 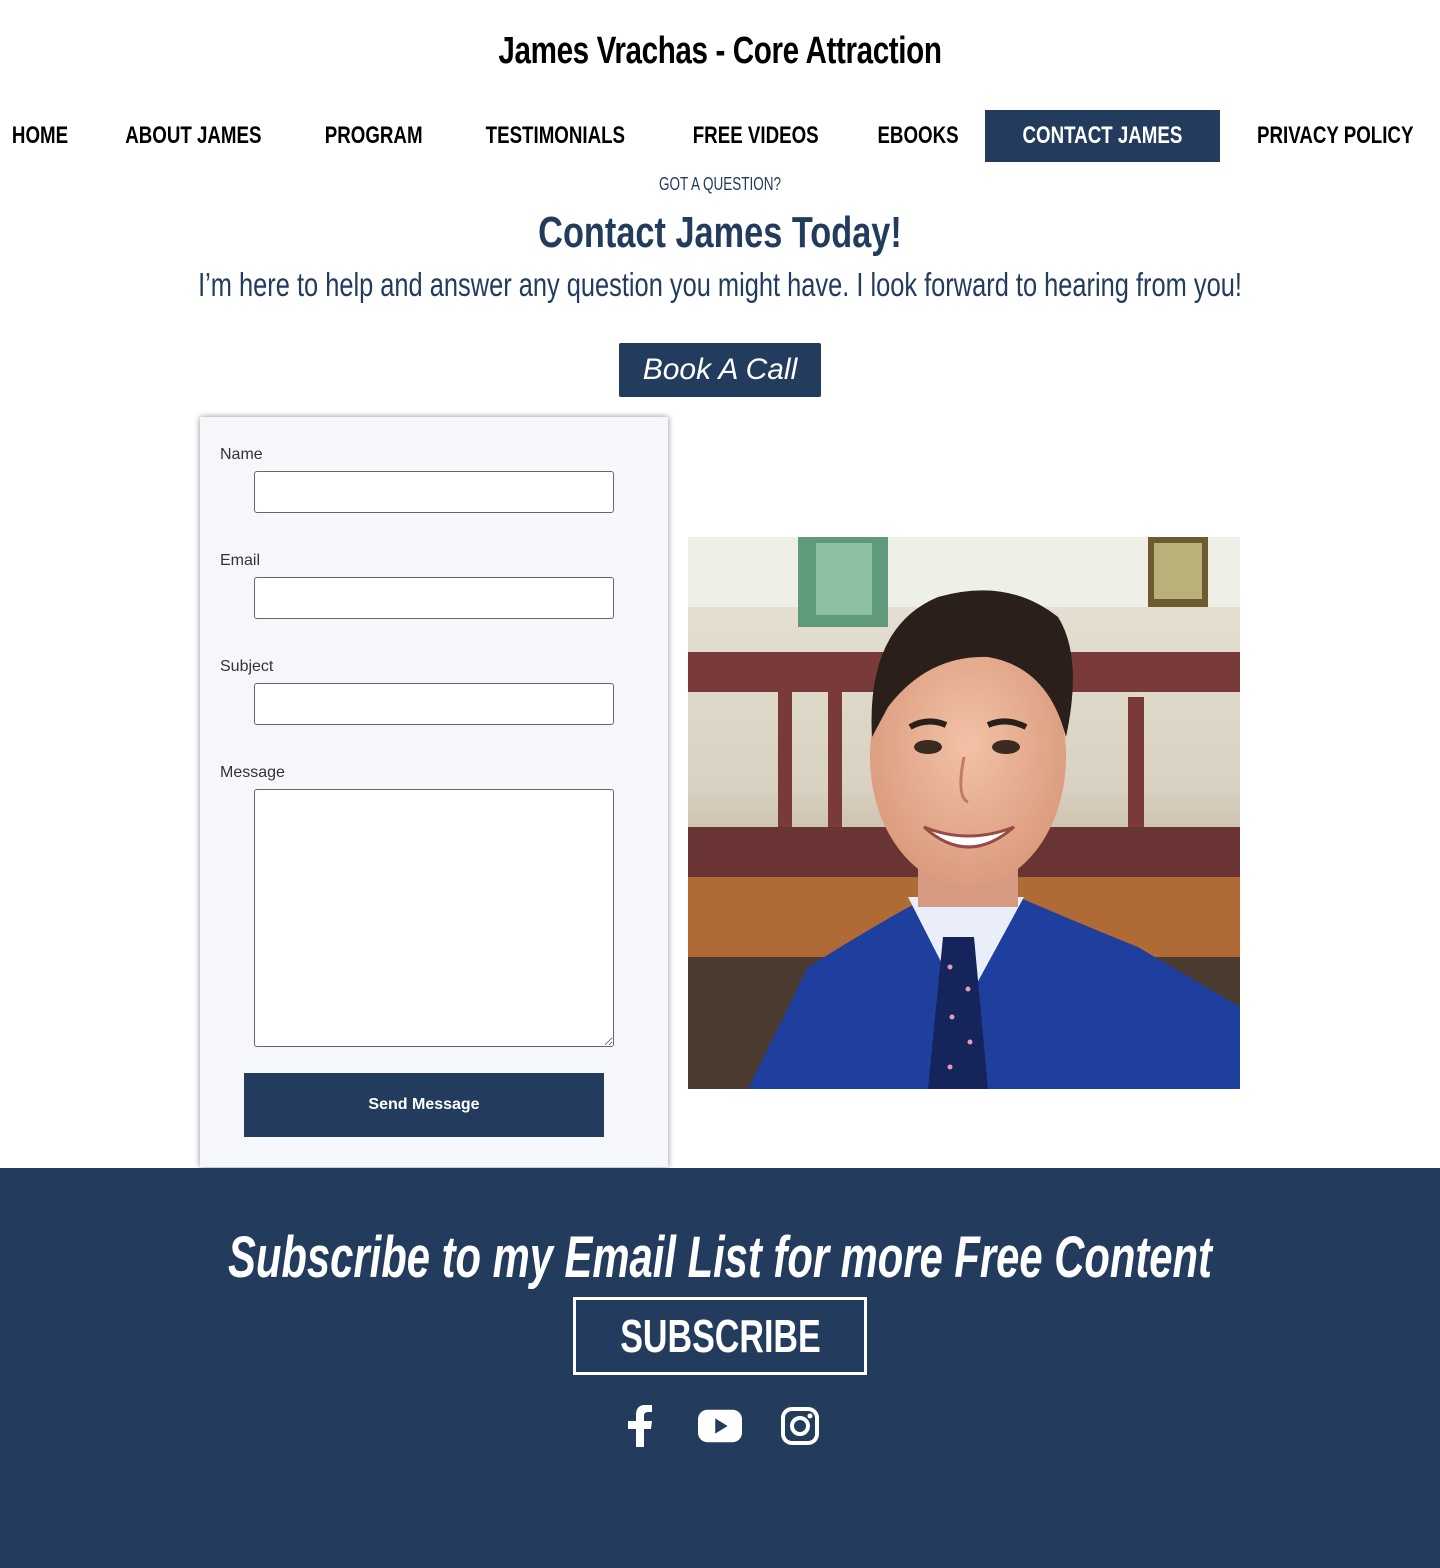 What do you see at coordinates (240, 560) in the screenshot?
I see `email-label: Email` at bounding box center [240, 560].